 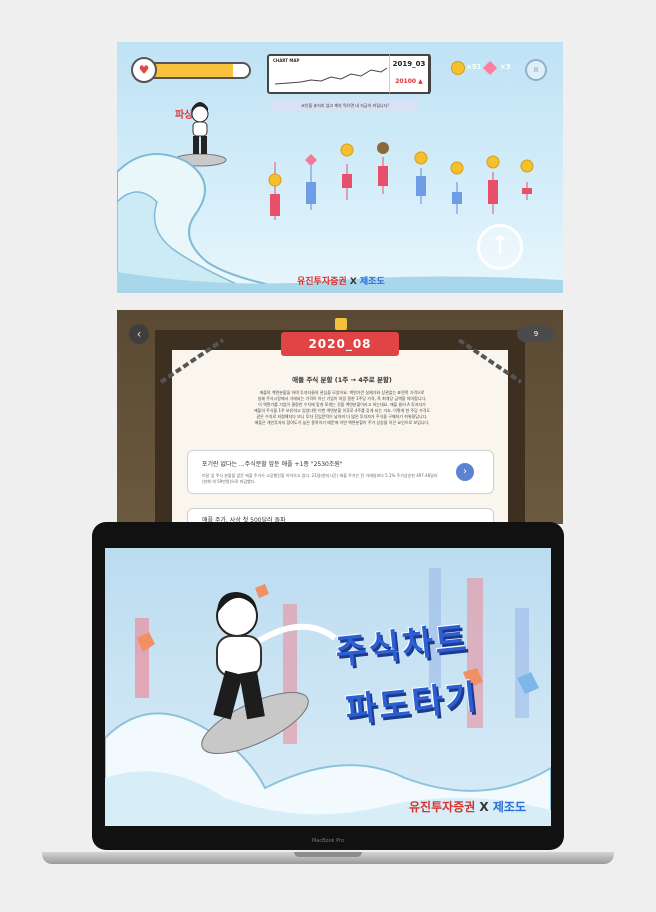 What do you see at coordinates (505, 67) in the screenshot?
I see `gem-count: ×3` at bounding box center [505, 67].